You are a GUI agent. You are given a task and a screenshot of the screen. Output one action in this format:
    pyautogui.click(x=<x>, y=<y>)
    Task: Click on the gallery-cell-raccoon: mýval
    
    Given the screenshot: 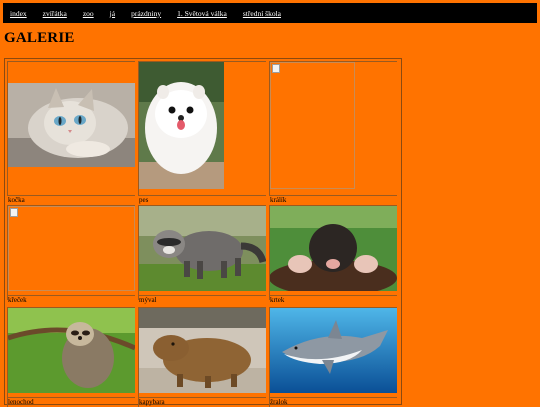 What is the action you would take?
    pyautogui.click(x=202, y=254)
    